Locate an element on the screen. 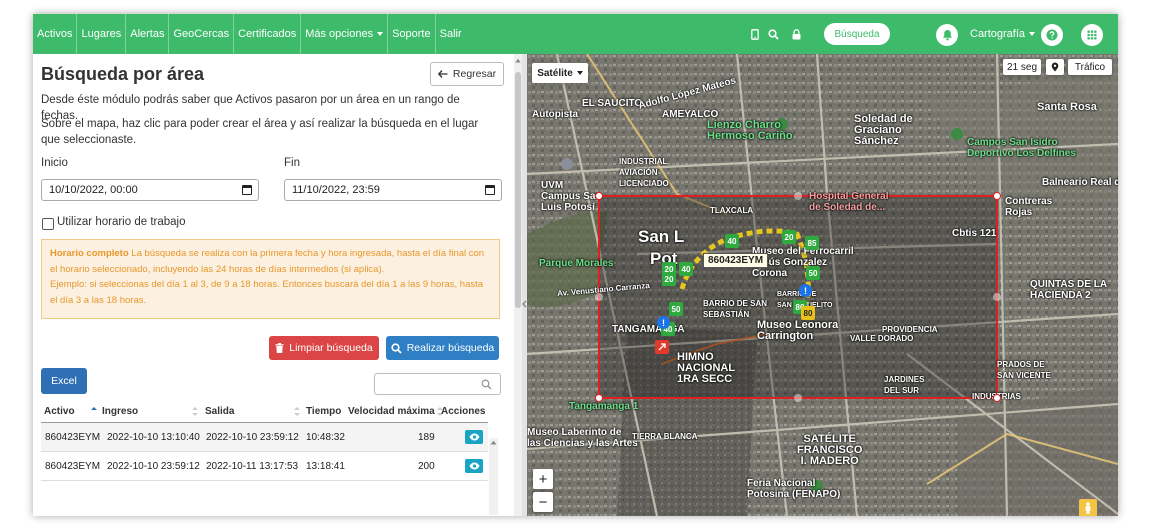 The image size is (1150, 530). panel-scrollbar is located at coordinates (518, 285).